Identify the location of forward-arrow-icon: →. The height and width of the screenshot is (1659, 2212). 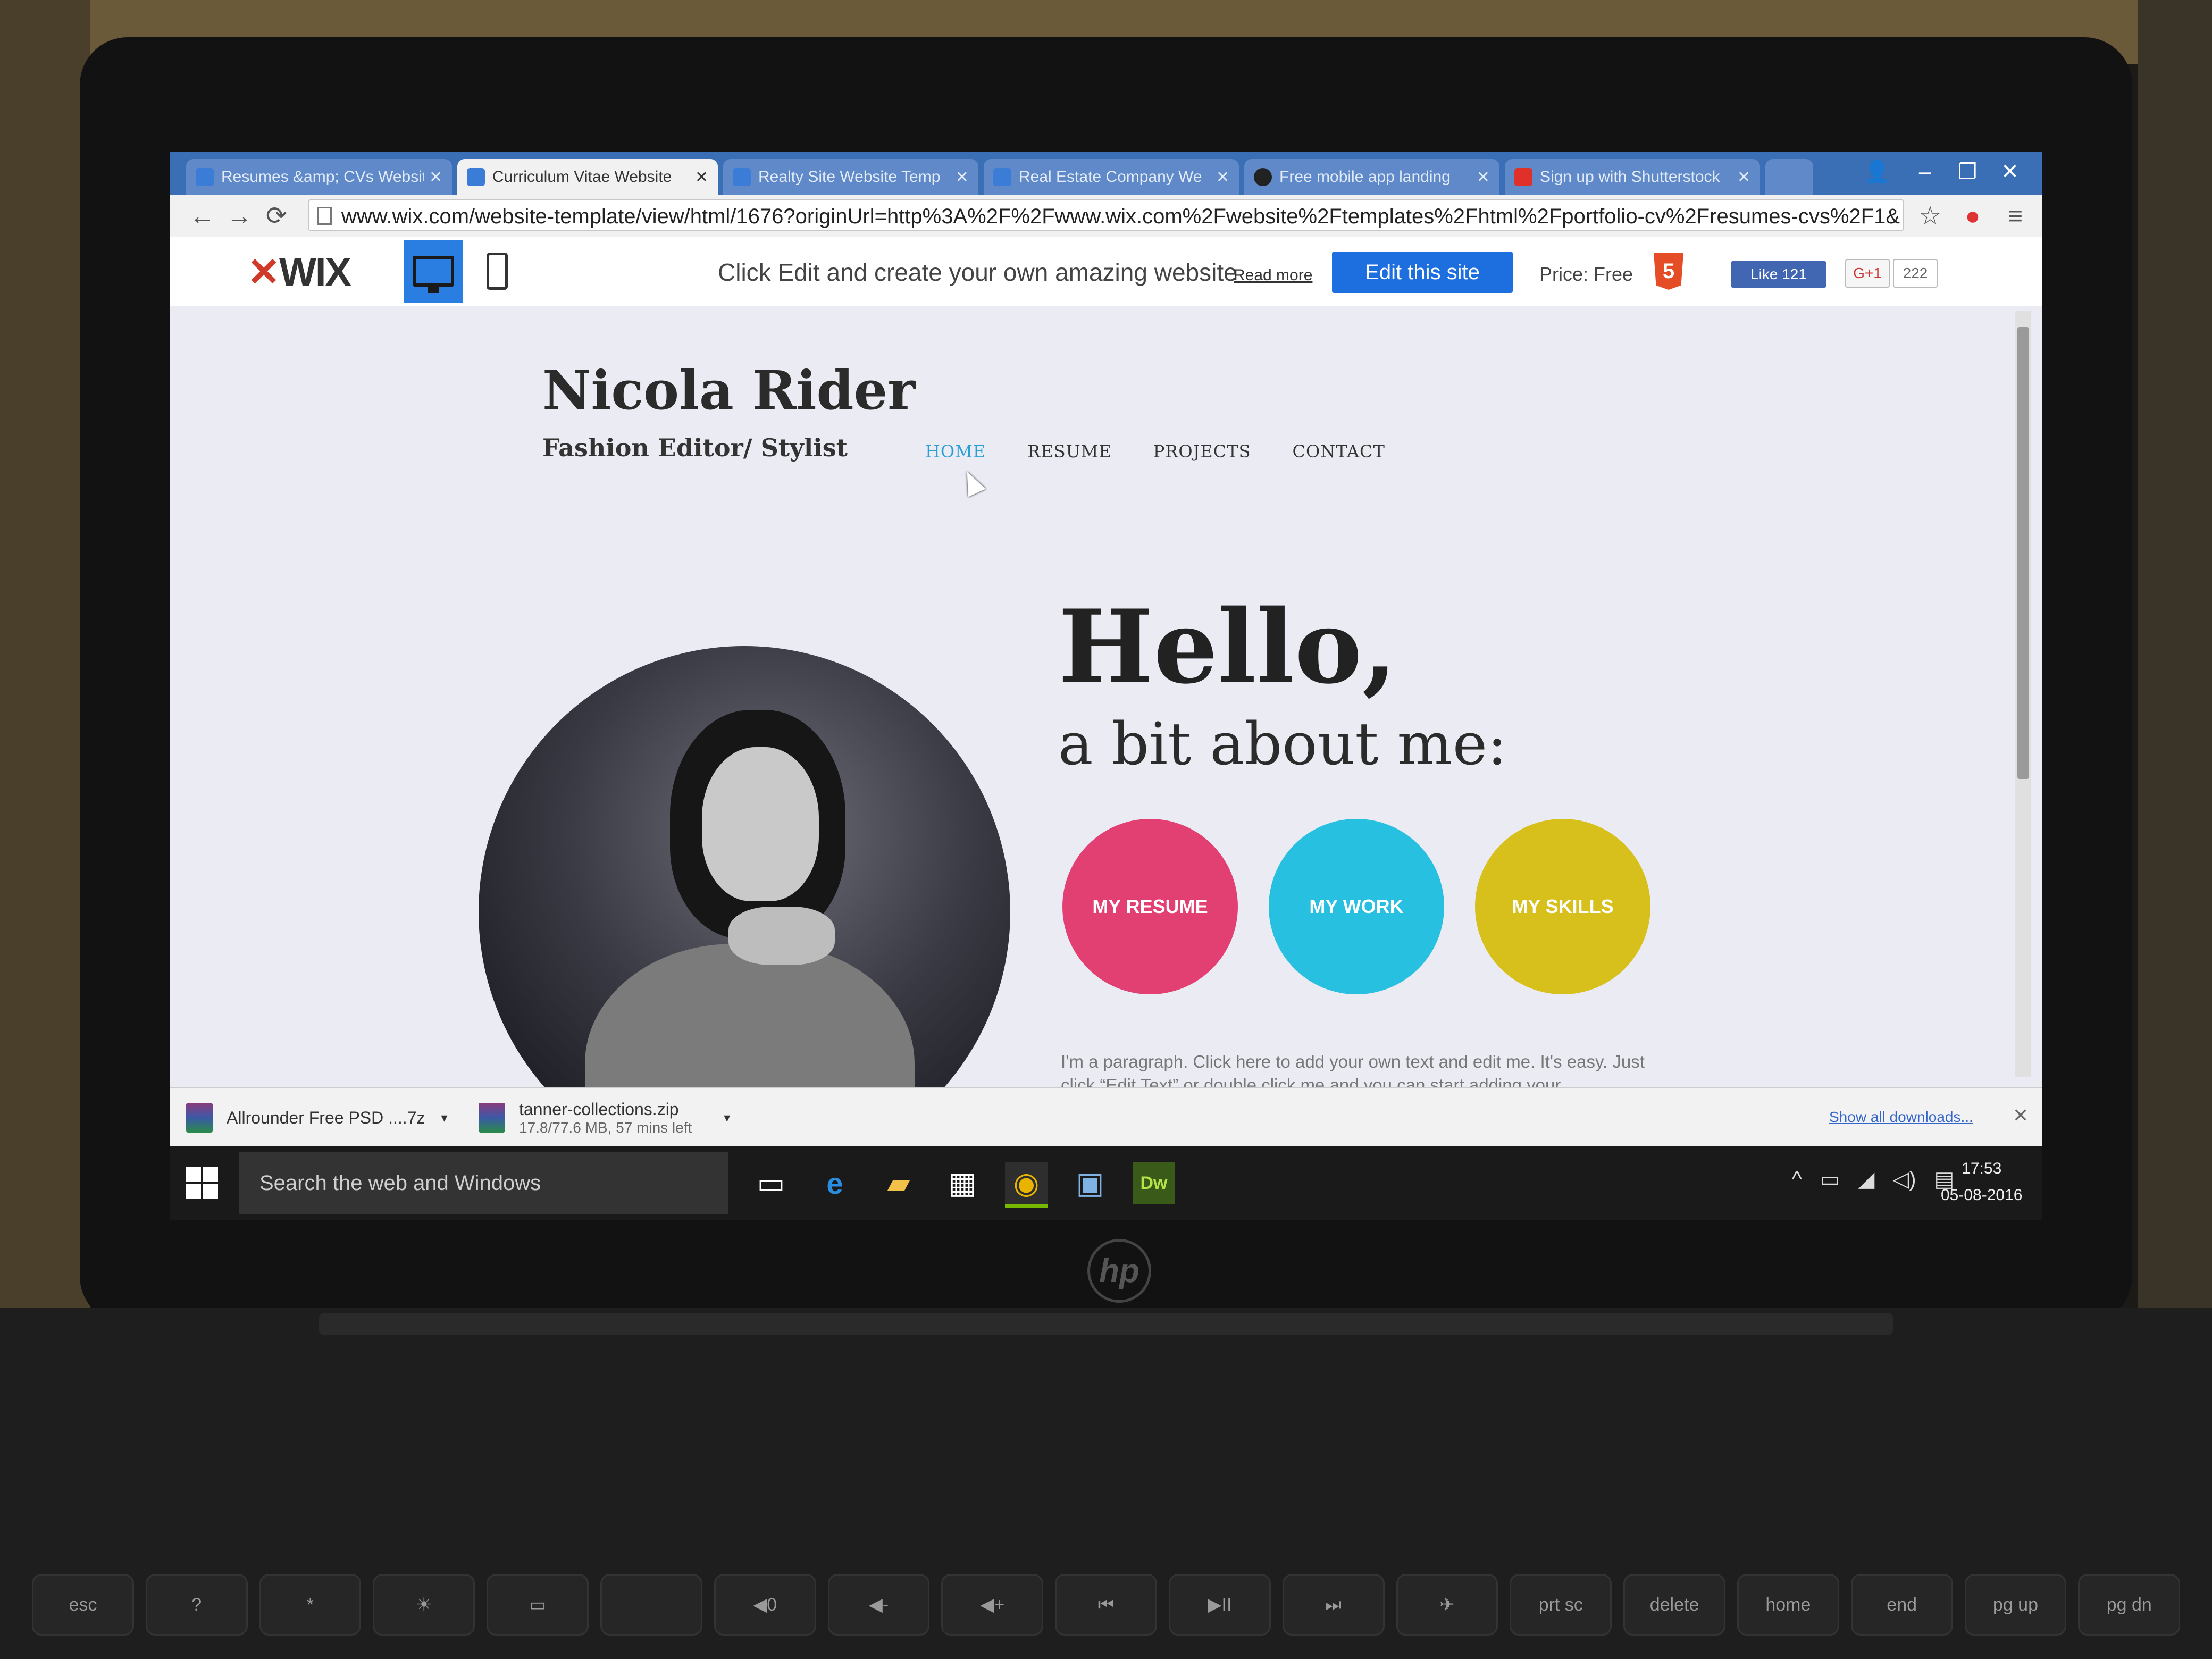
(239, 216).